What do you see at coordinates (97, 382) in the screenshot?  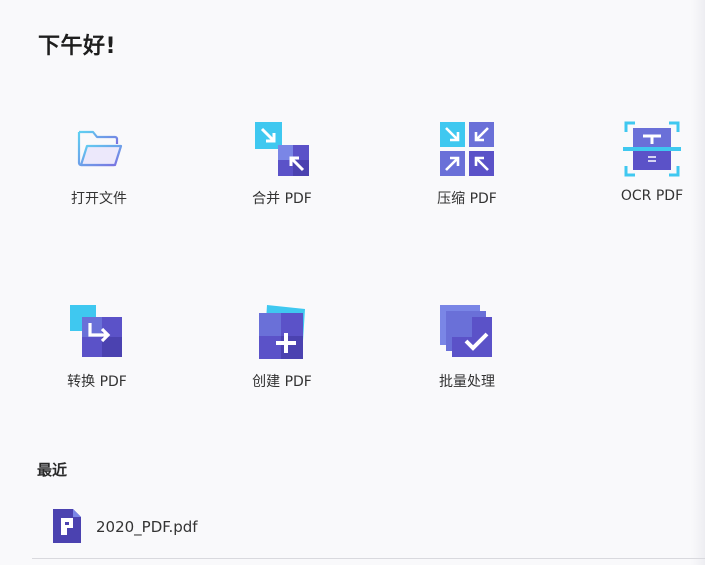 I see `convert-pdf-label: 转换 PDF` at bounding box center [97, 382].